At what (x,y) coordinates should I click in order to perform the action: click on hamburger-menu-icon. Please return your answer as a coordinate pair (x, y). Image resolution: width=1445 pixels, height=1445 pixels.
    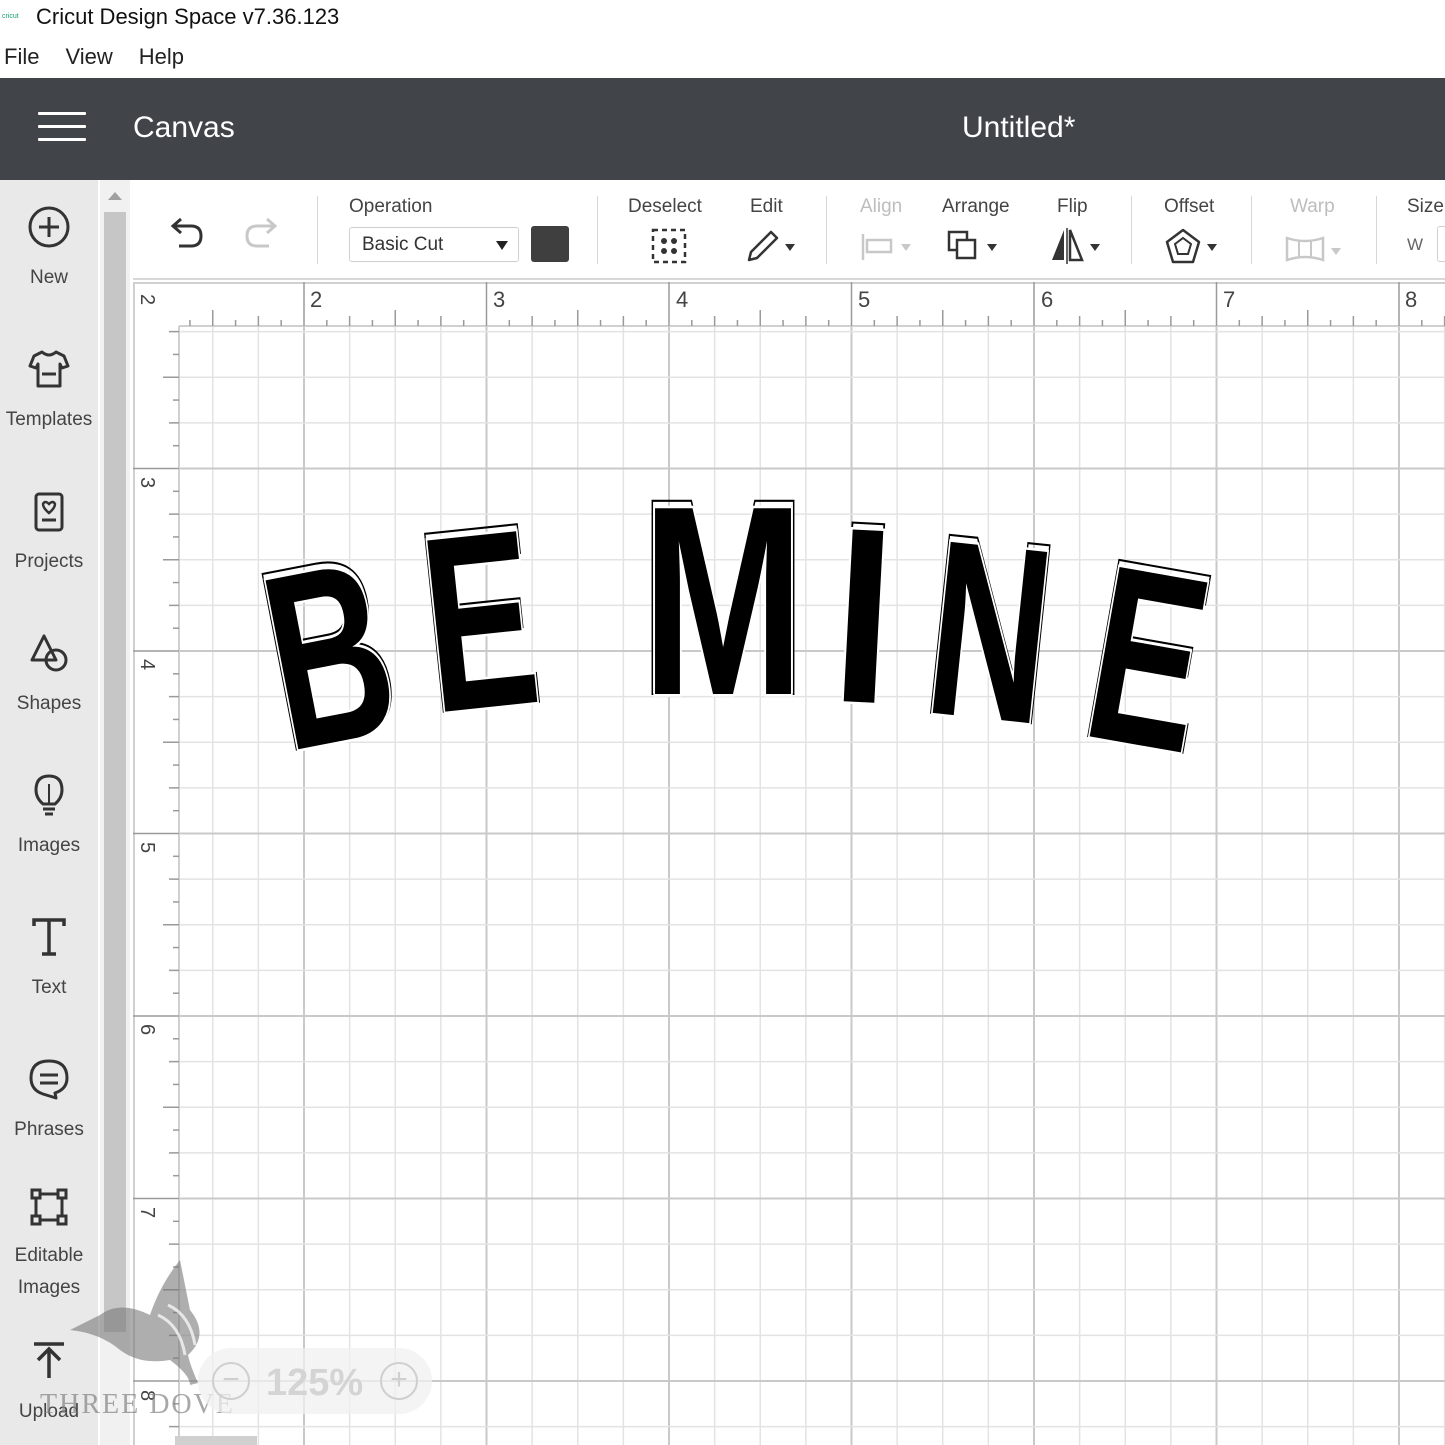
    Looking at the image, I should click on (62, 128).